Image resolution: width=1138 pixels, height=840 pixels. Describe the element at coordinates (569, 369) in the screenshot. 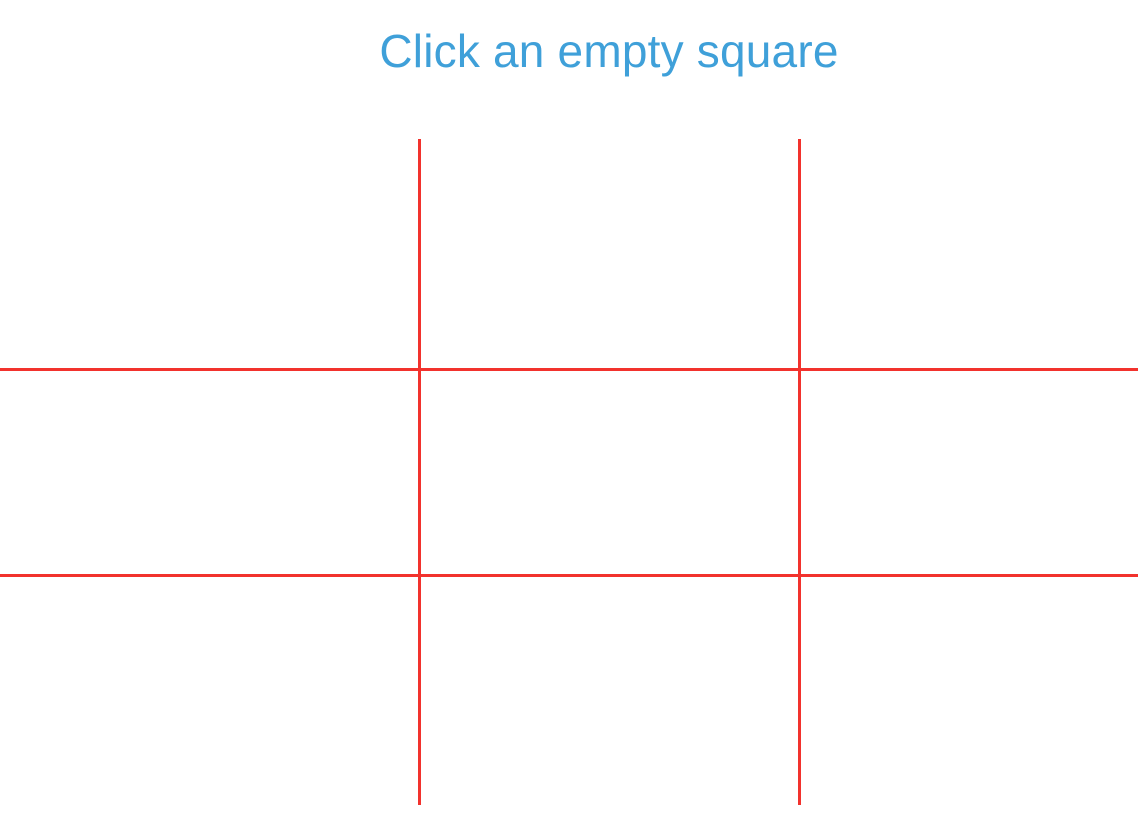

I see `grid-line-horizontal-top` at that location.